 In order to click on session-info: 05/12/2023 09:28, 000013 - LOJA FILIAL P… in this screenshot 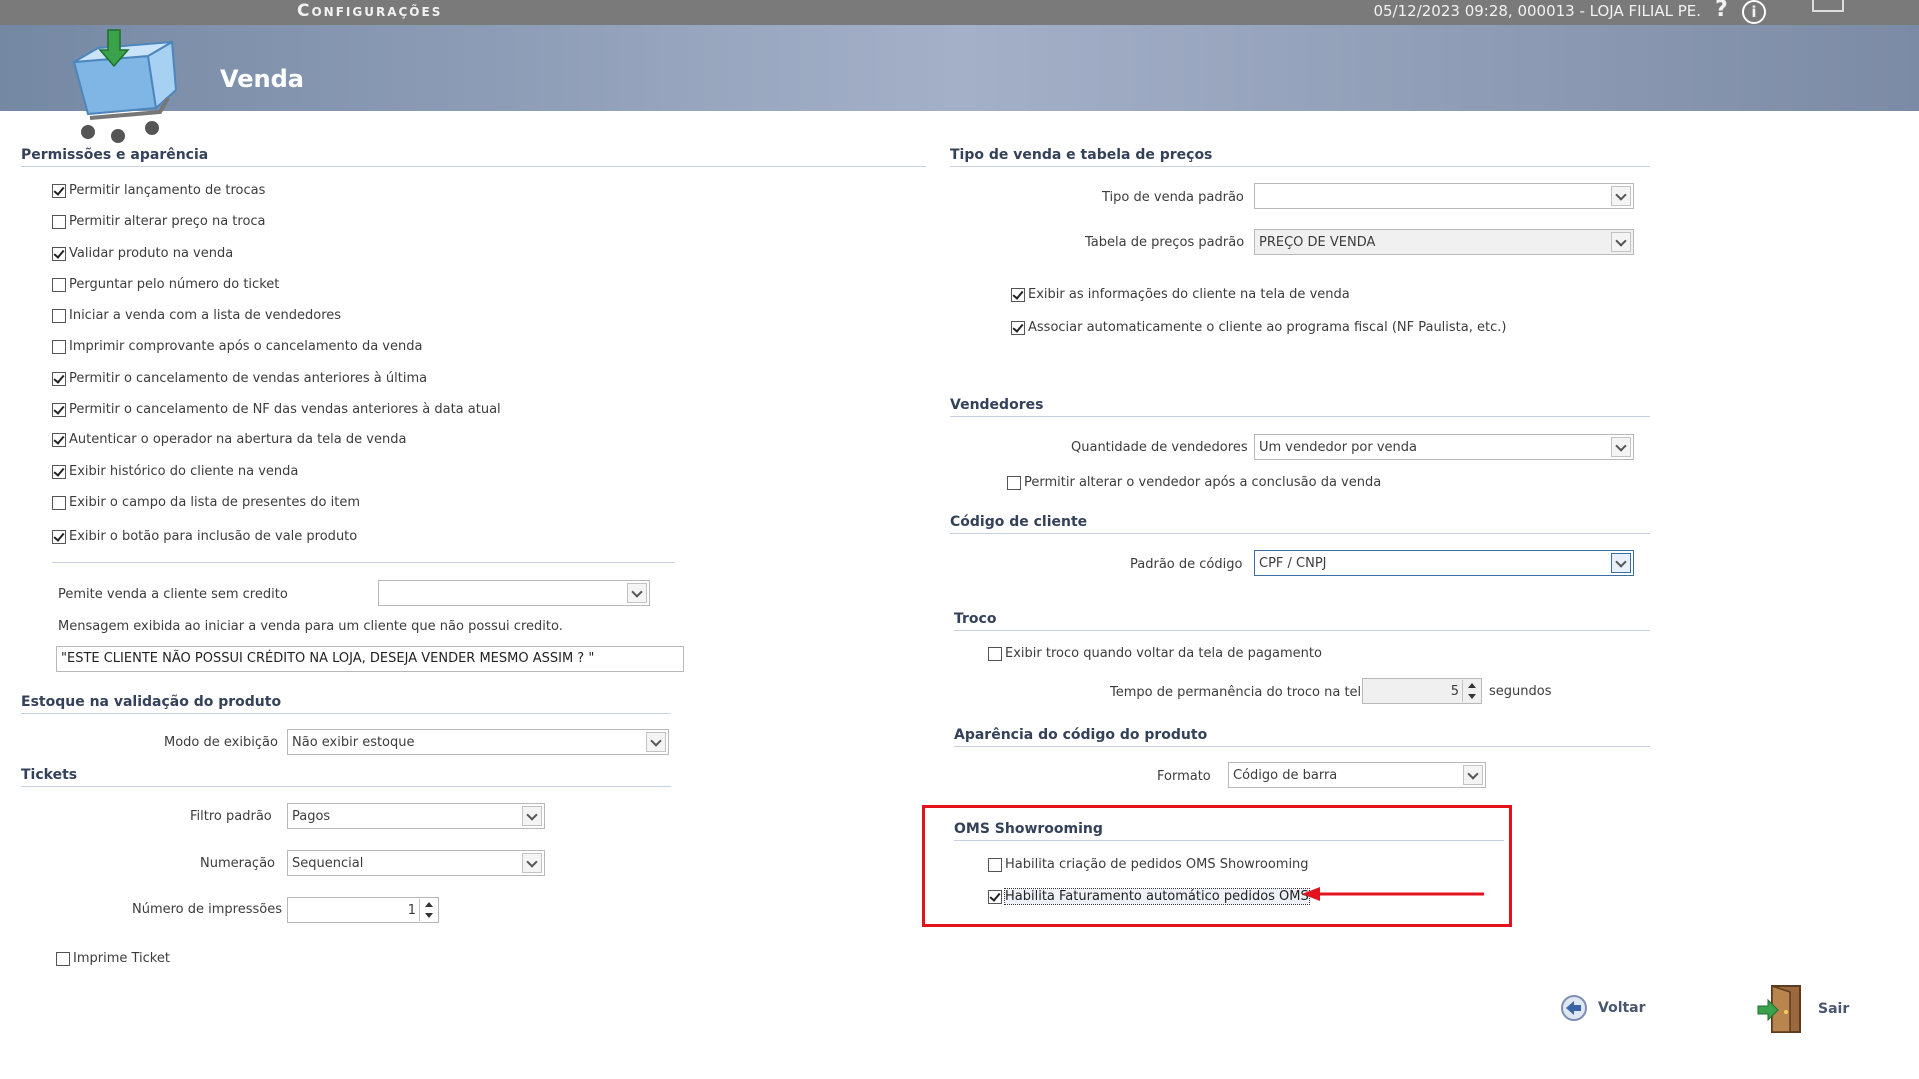, I will do `click(1537, 11)`.